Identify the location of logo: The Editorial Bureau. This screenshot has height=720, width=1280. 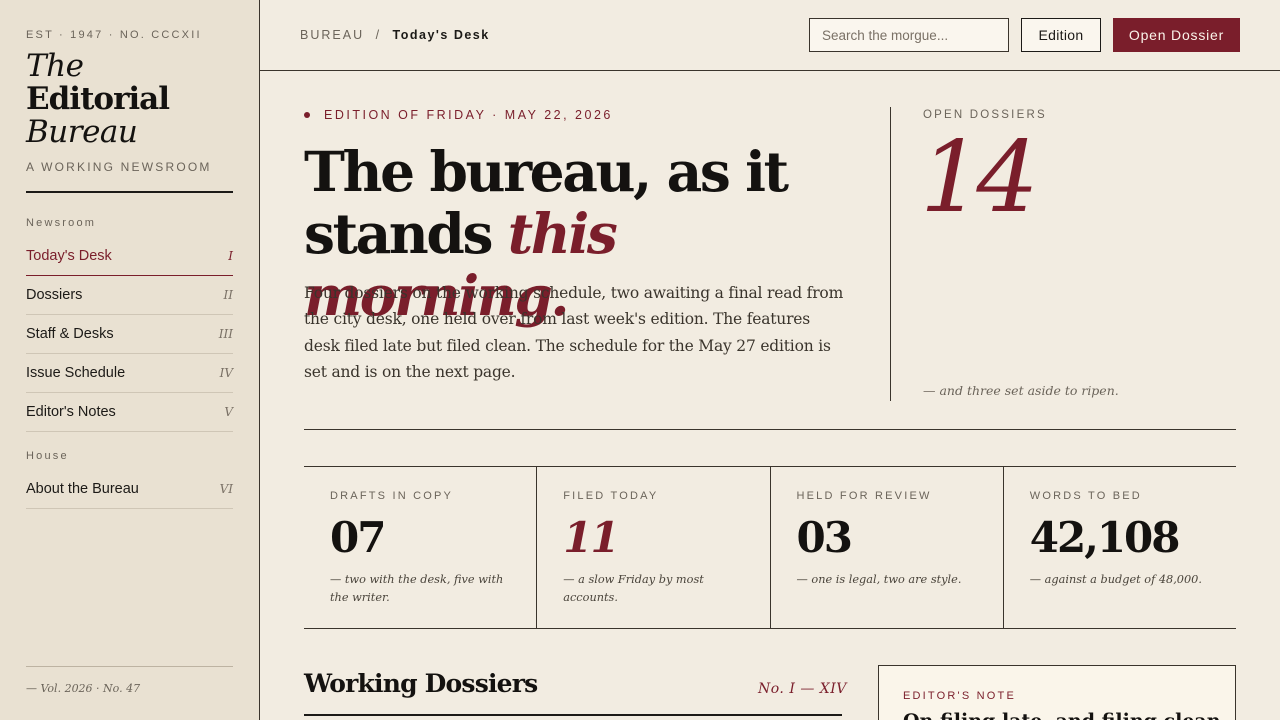
(98, 99).